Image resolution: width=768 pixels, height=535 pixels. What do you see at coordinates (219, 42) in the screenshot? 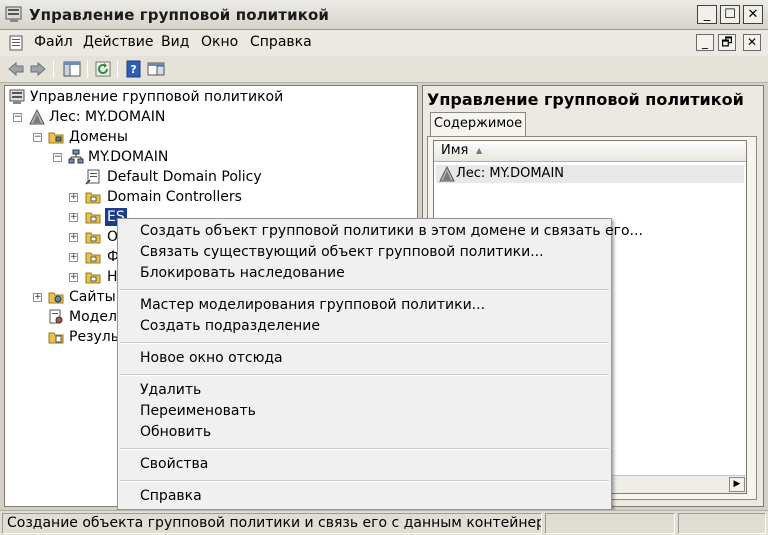
I see `menu-window: Окно` at bounding box center [219, 42].